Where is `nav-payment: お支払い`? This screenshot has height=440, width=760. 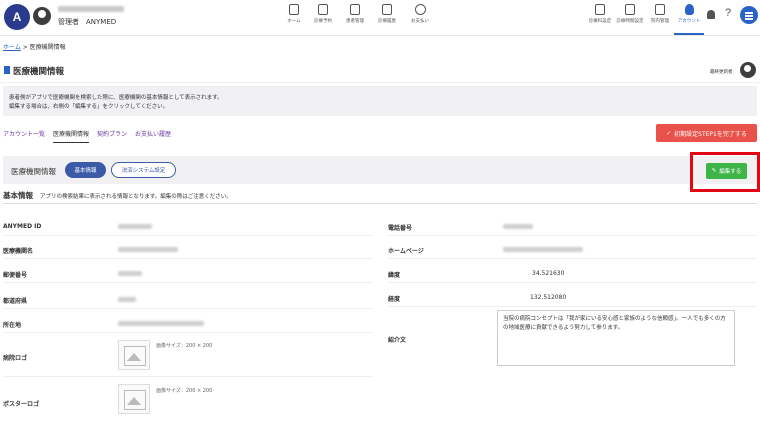 nav-payment: お支払い is located at coordinates (420, 14).